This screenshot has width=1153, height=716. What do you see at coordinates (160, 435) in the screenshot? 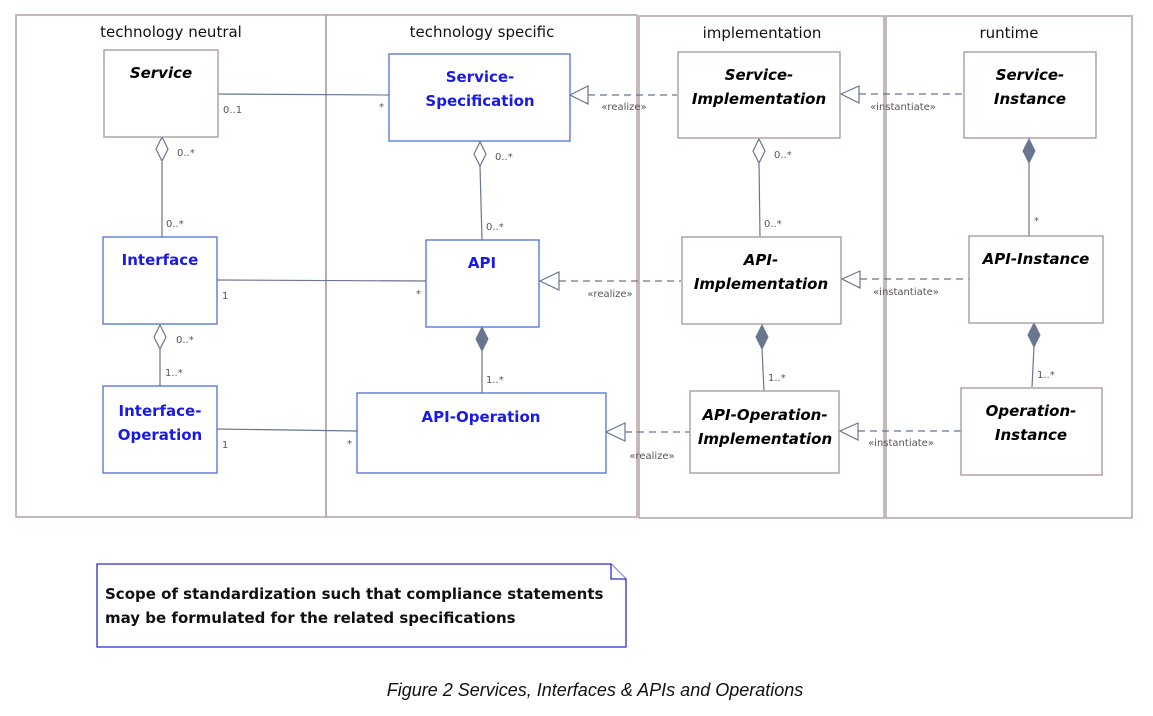
I see `class-name: Operation` at bounding box center [160, 435].